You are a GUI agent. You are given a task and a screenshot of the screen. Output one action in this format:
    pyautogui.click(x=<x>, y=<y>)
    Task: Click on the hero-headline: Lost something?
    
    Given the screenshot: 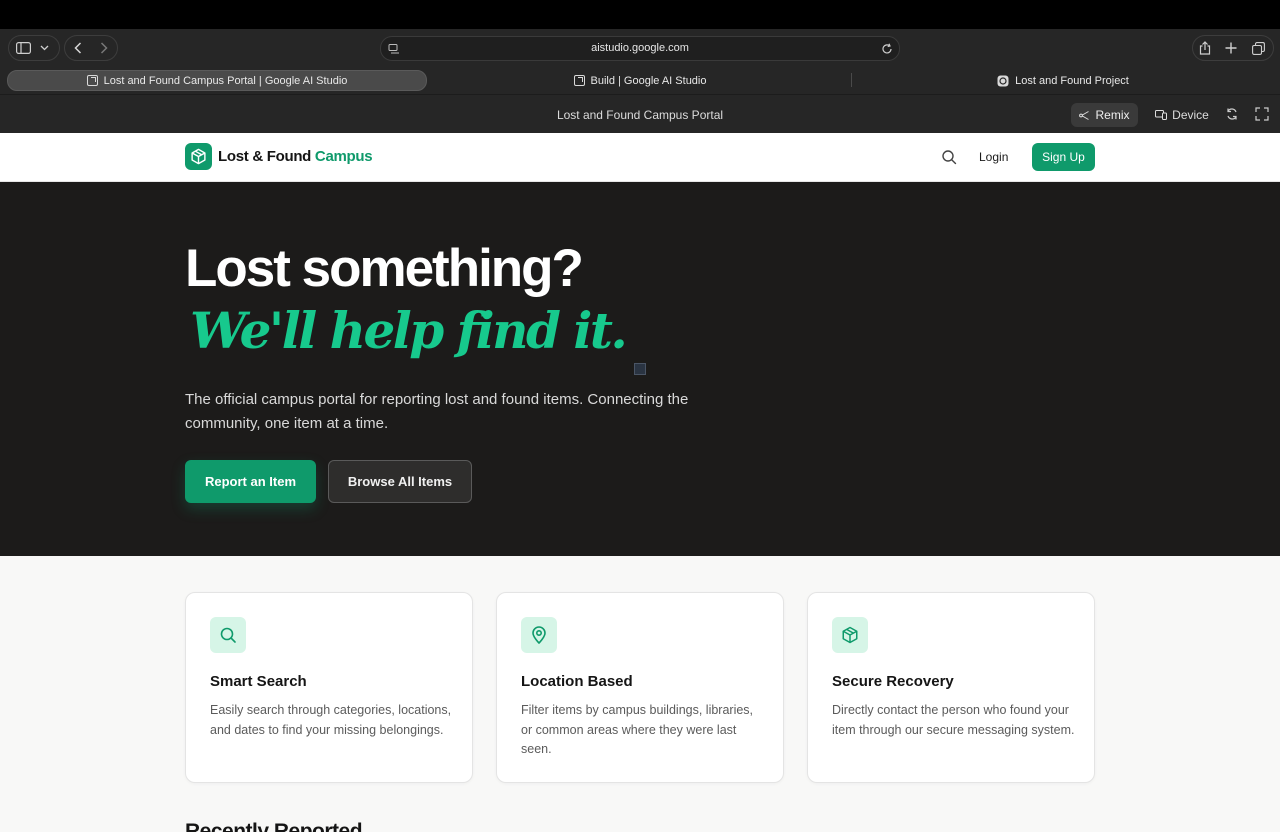 What is the action you would take?
    pyautogui.click(x=384, y=268)
    